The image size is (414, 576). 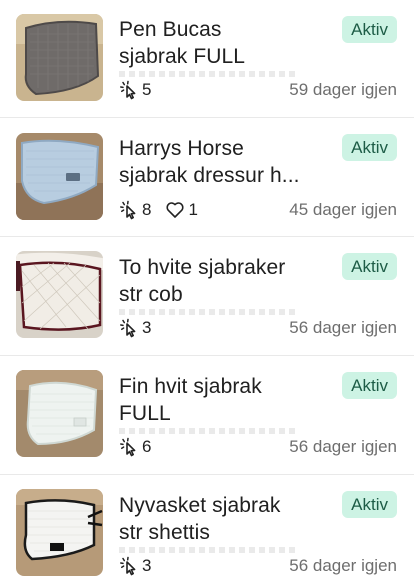 I want to click on listing-stats: 8 1, so click(x=158, y=210).